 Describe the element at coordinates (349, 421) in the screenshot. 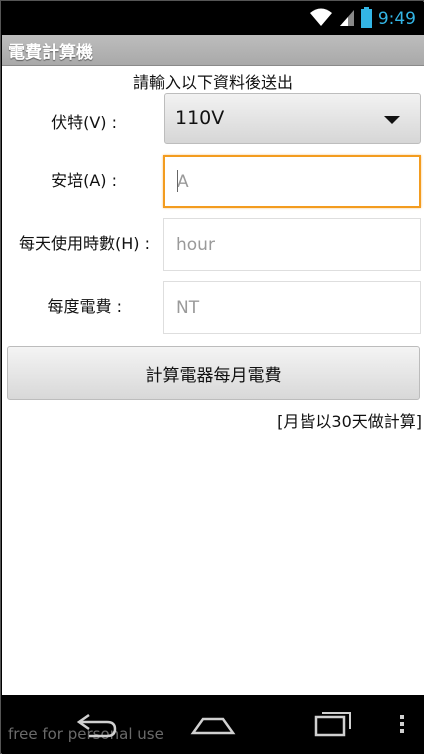

I see `calculation-note: [月皆以30天做計算]` at that location.